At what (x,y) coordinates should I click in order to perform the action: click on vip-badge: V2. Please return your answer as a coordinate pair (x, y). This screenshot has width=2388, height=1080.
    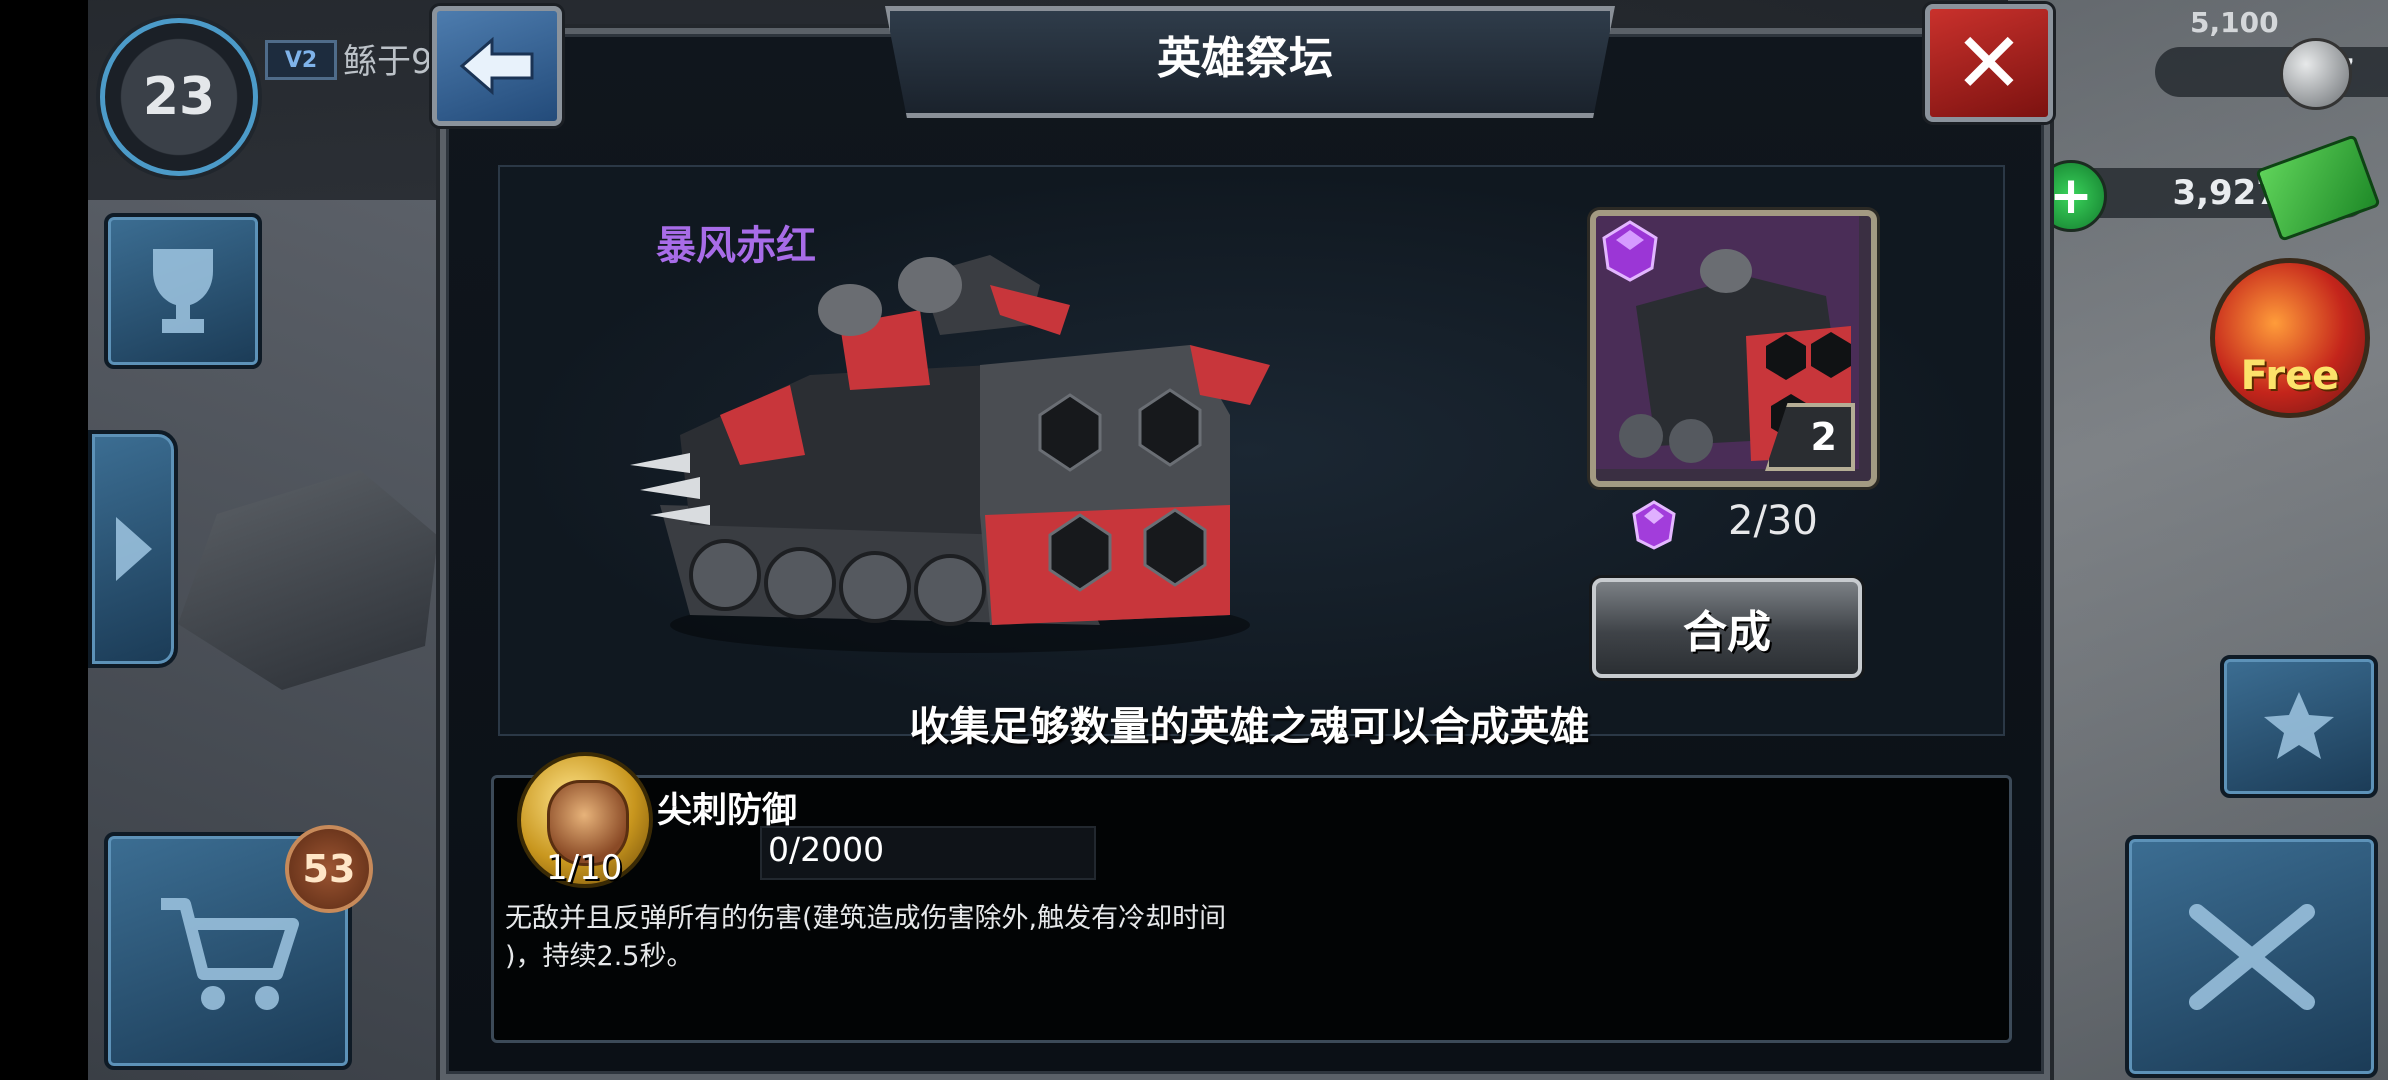
    Looking at the image, I should click on (301, 60).